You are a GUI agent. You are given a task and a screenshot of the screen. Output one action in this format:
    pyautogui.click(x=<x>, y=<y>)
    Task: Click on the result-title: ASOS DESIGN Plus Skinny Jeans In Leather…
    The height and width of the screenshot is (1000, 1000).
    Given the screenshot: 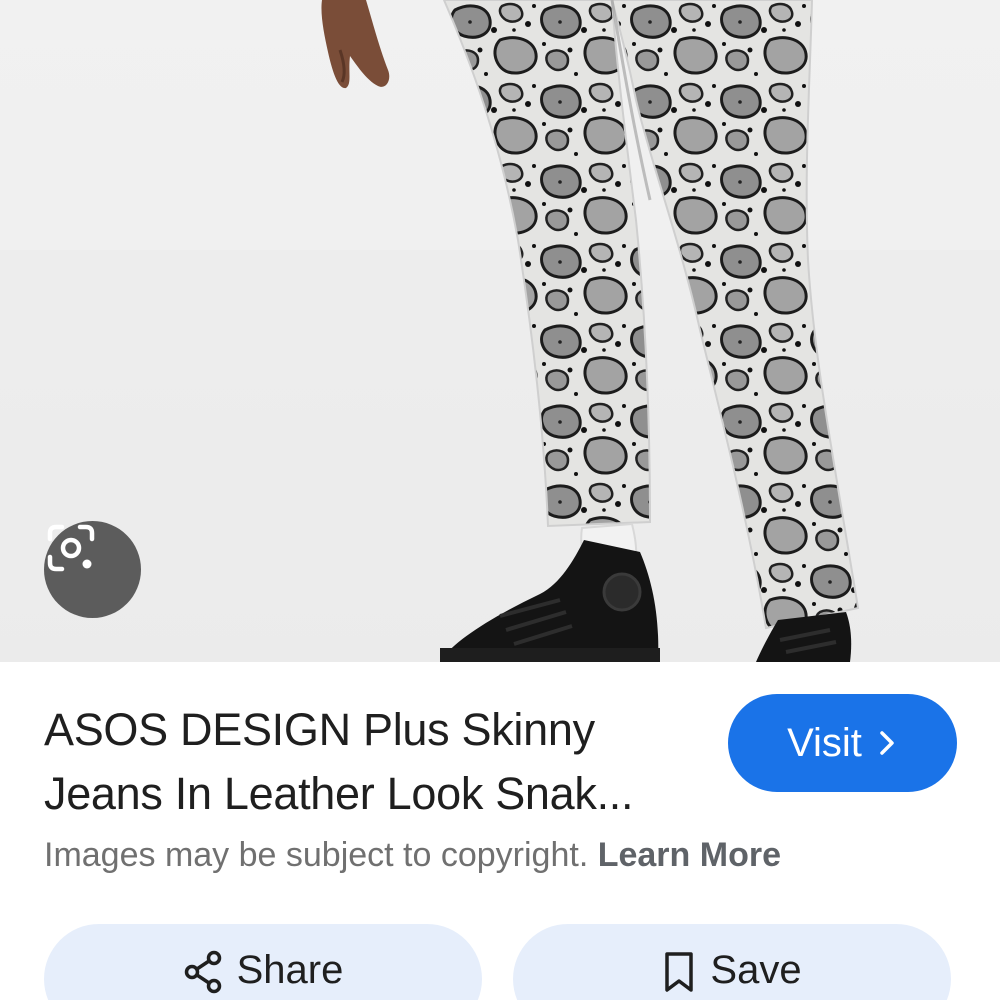 What is the action you would take?
    pyautogui.click(x=374, y=762)
    